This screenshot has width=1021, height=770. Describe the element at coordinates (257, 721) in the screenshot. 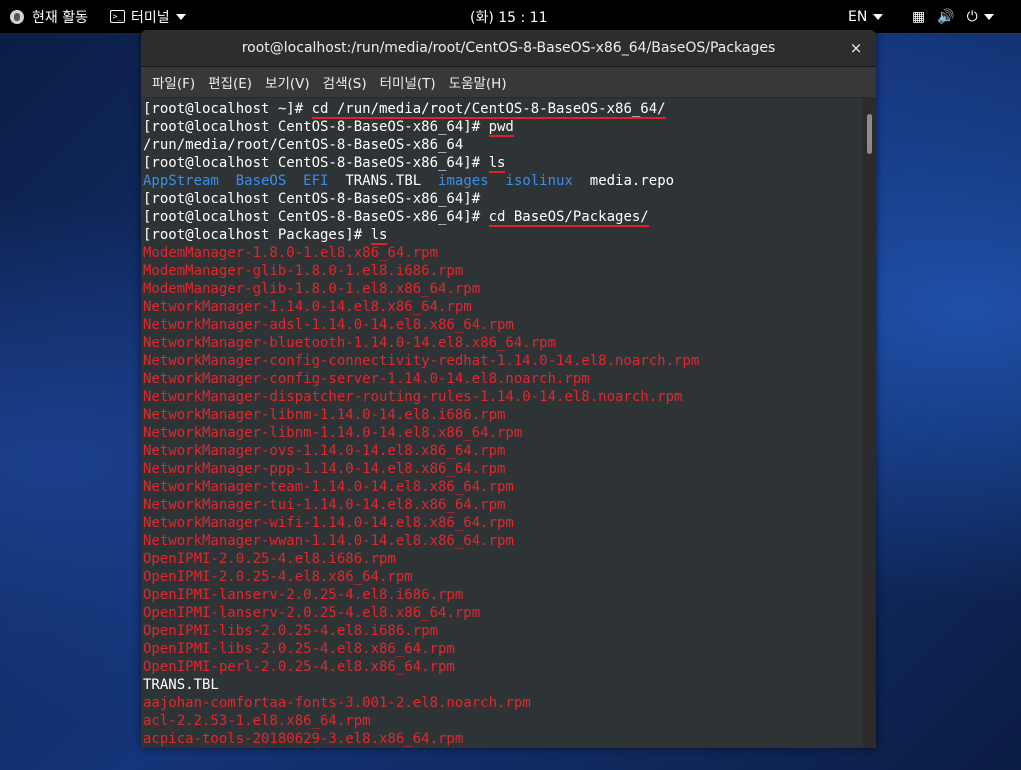

I see `package-entry: acl-2.2.53-1.el8.x86_64.rpm` at that location.